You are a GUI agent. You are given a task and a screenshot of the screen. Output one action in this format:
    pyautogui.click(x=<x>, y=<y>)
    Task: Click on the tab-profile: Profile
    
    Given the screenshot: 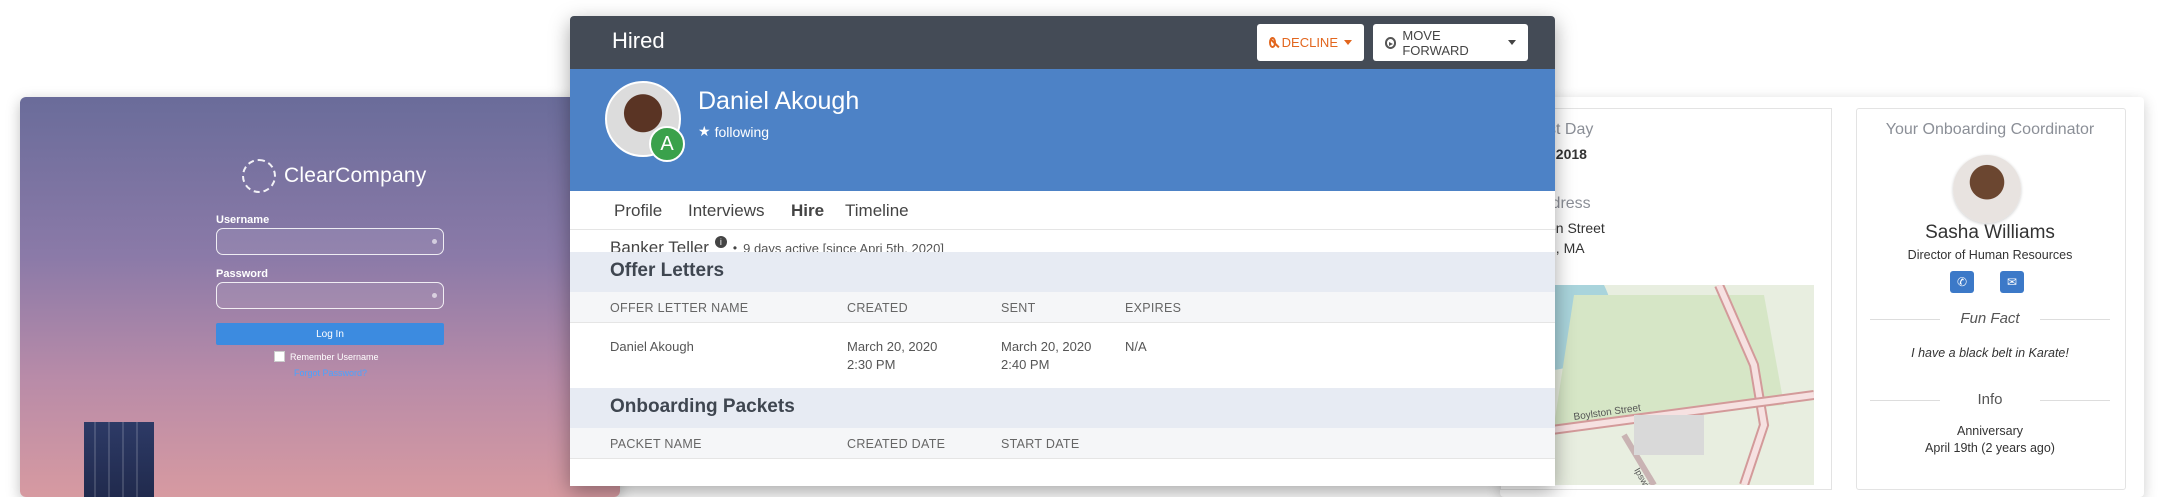 What is the action you would take?
    pyautogui.click(x=638, y=211)
    